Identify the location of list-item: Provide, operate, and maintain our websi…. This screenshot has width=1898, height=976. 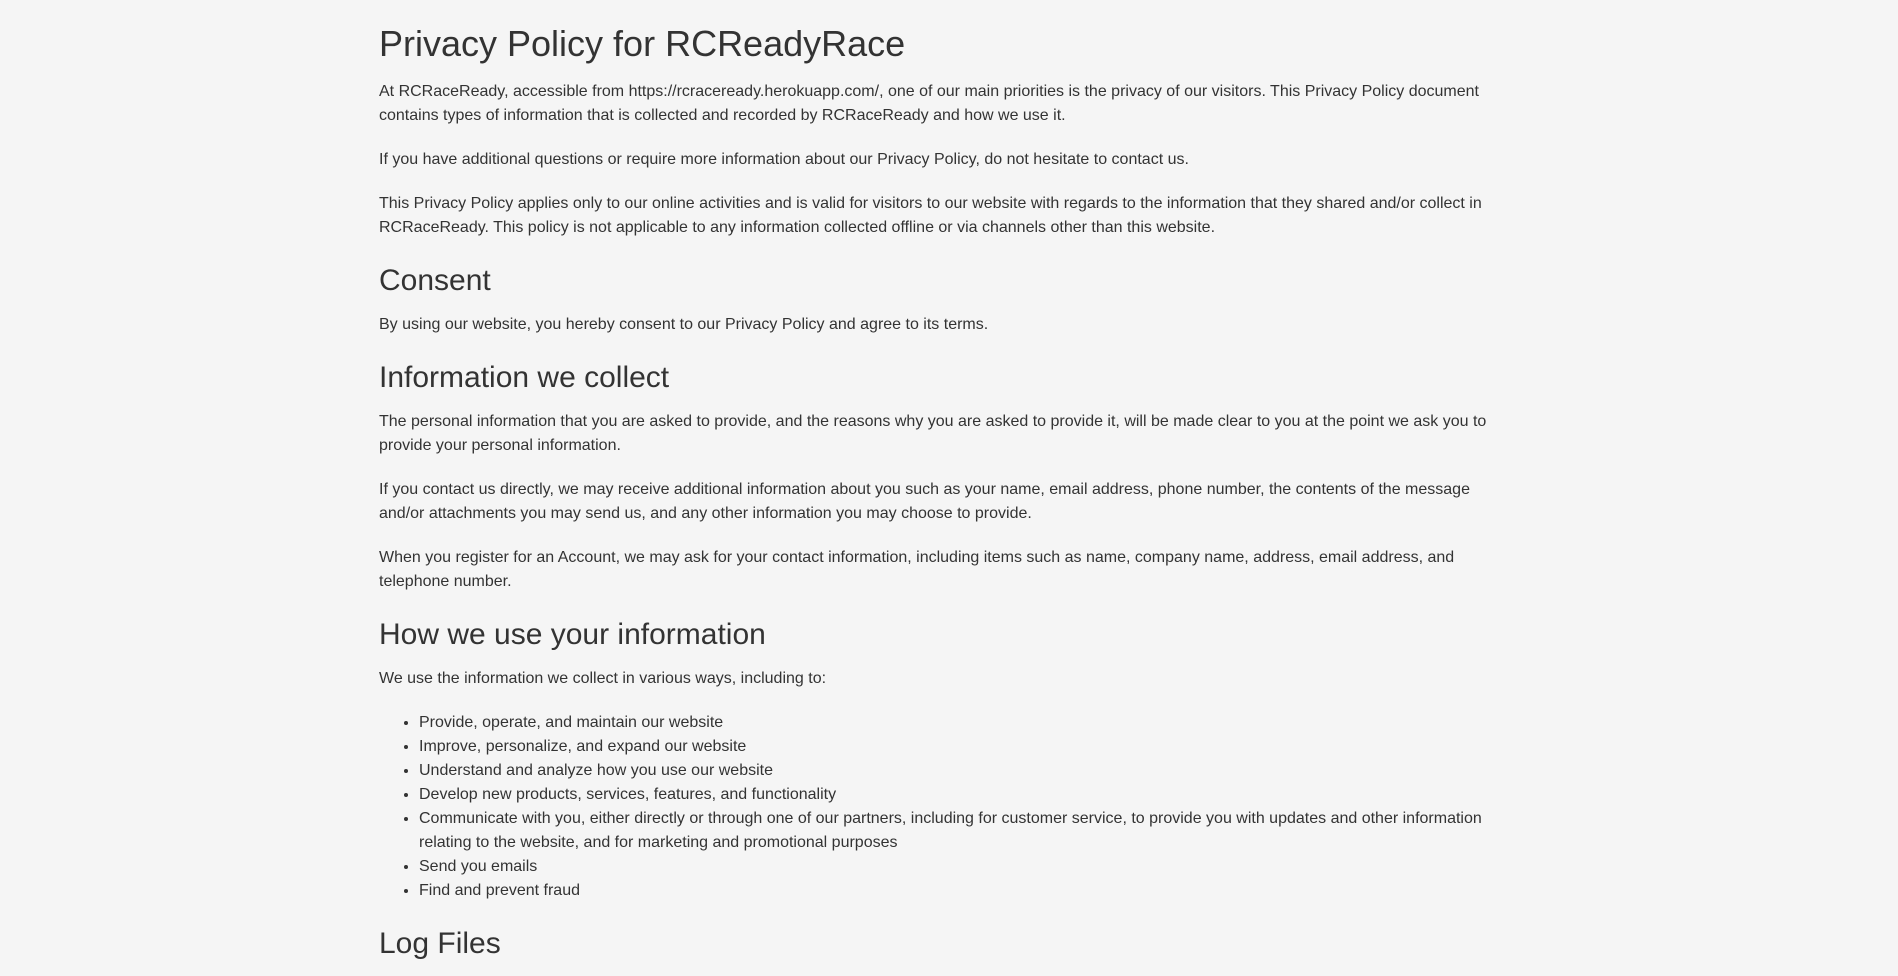
(964, 723).